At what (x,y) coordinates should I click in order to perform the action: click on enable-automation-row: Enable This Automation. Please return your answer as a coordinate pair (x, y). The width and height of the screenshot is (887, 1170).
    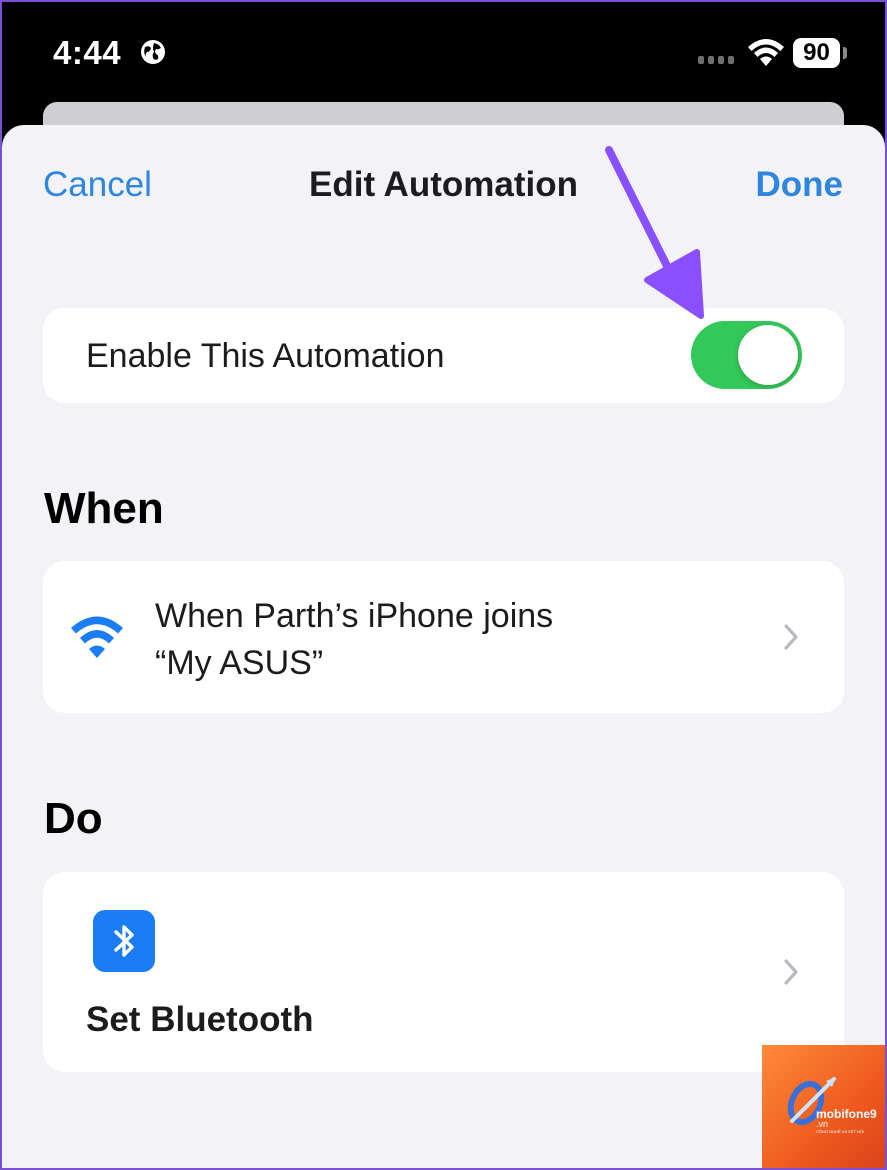
    Looking at the image, I should click on (443, 355).